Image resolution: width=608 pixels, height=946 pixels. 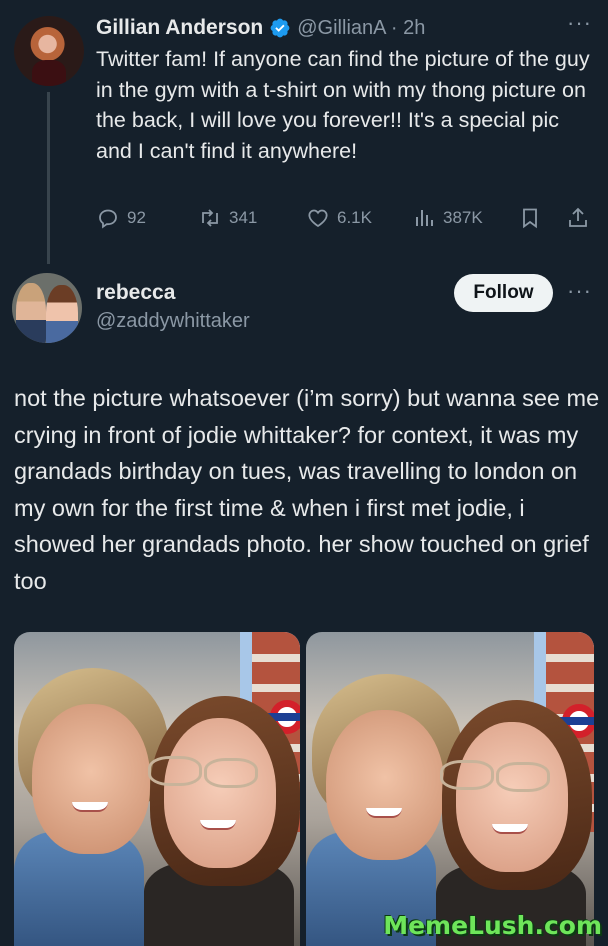 What do you see at coordinates (424, 218) in the screenshot?
I see `views-icon` at bounding box center [424, 218].